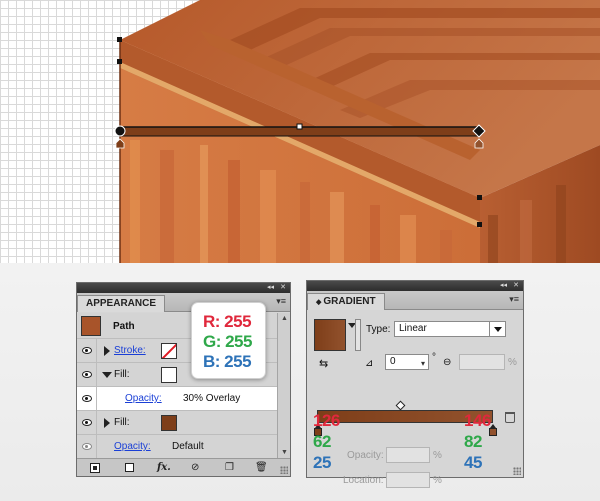  I want to click on type-label: Type:, so click(378, 329).